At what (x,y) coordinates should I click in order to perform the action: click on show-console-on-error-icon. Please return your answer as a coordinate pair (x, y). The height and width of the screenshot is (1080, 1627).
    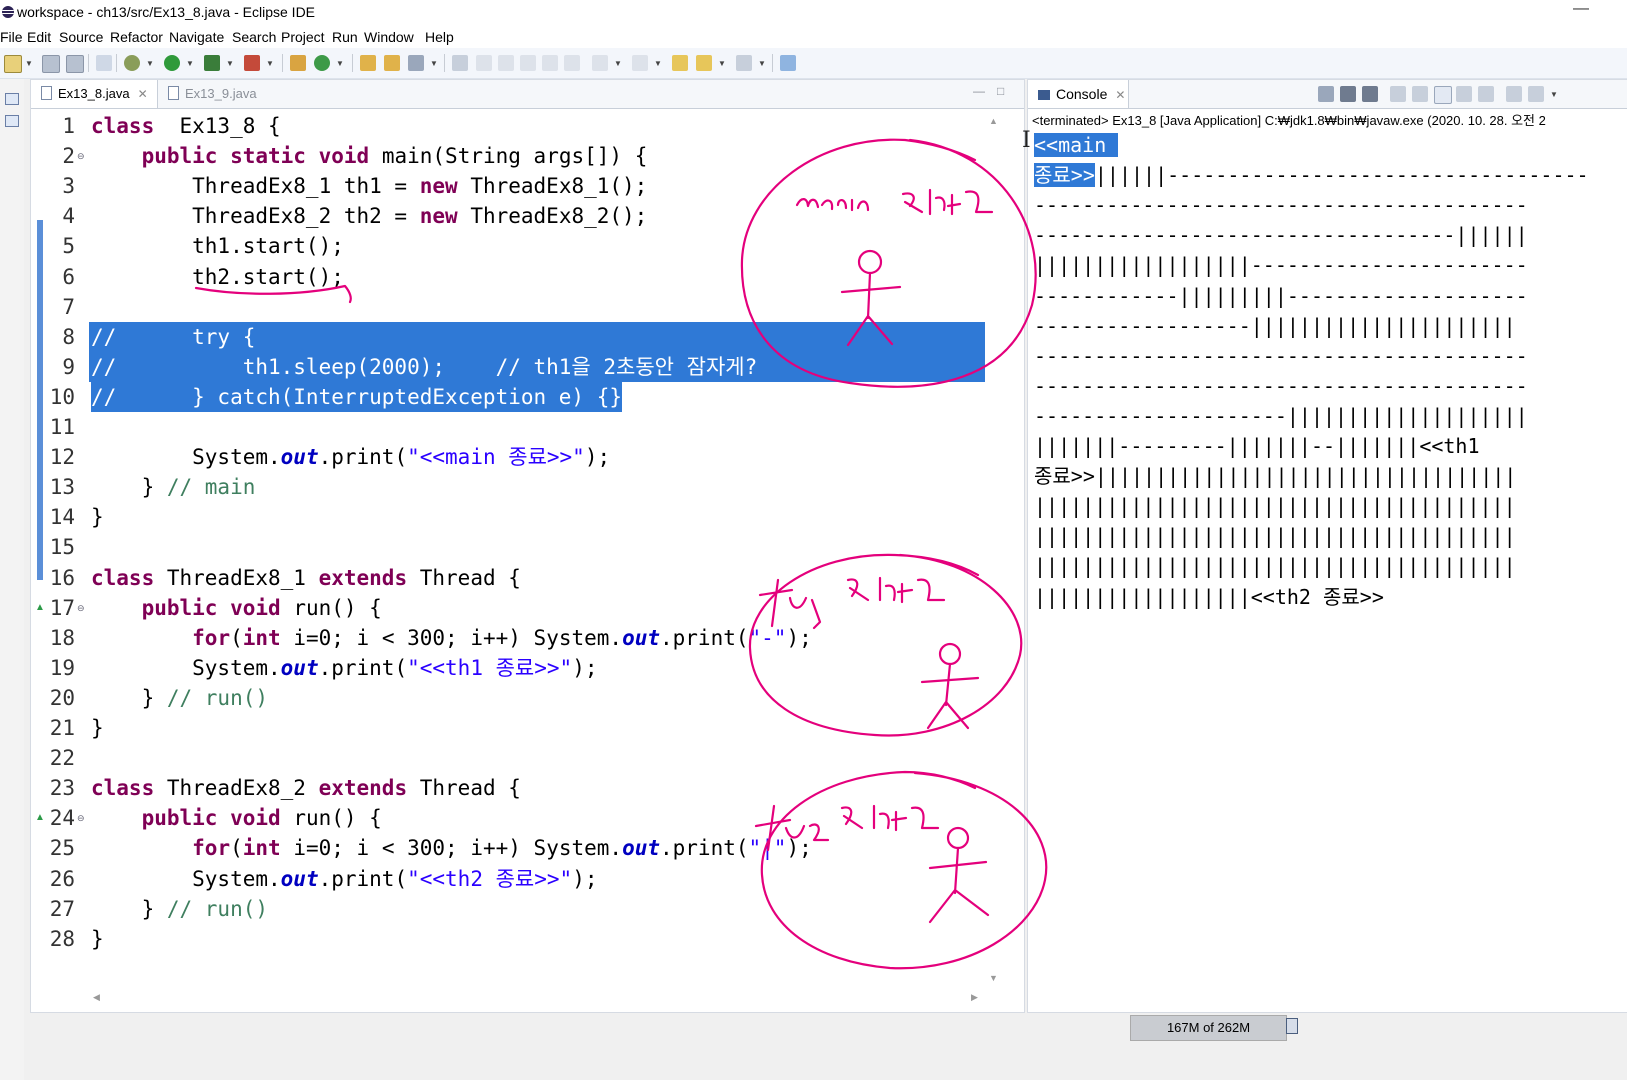
    Looking at the image, I should click on (1486, 94).